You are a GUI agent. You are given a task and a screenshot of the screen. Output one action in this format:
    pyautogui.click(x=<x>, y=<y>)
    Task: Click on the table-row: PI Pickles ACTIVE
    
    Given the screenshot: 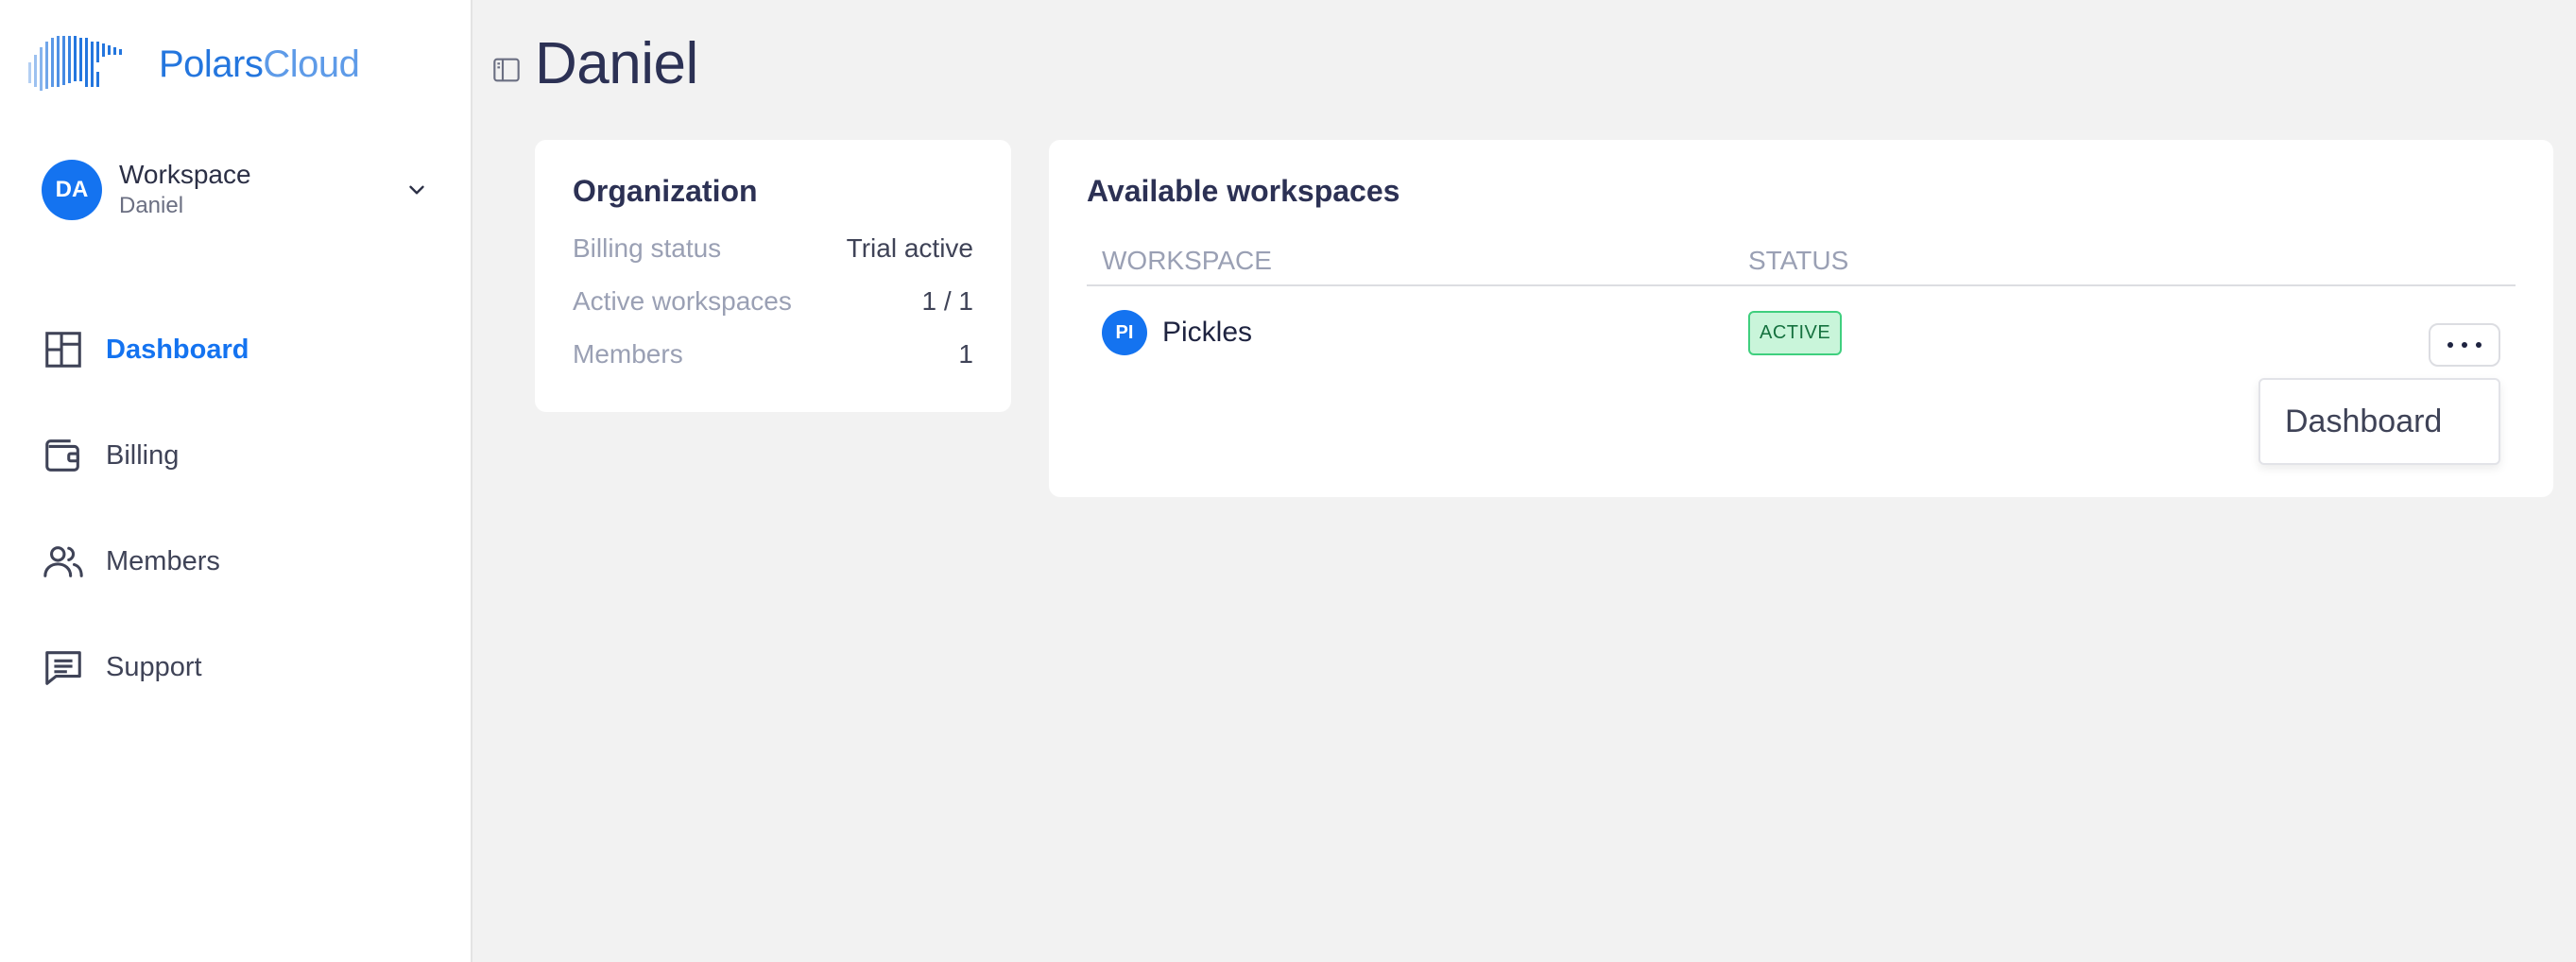 What is the action you would take?
    pyautogui.click(x=1801, y=332)
    